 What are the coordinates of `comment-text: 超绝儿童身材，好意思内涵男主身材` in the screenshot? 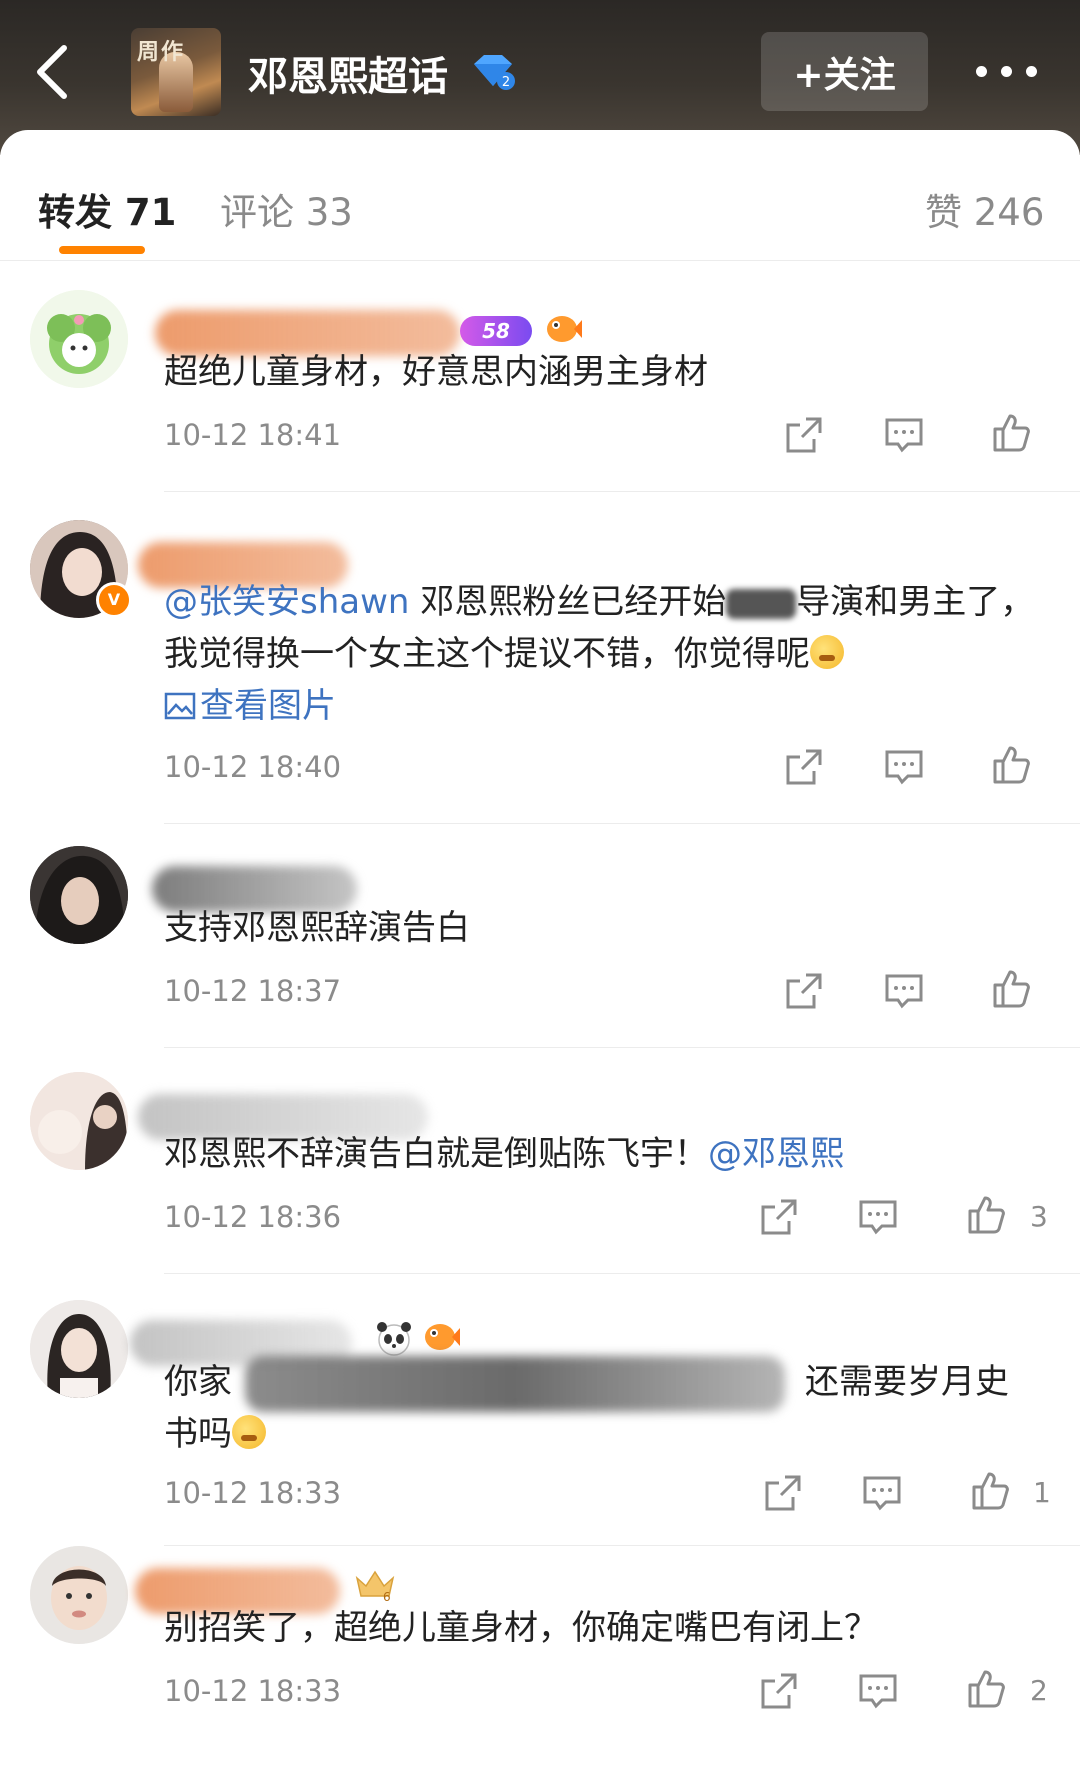 It's located at (436, 372).